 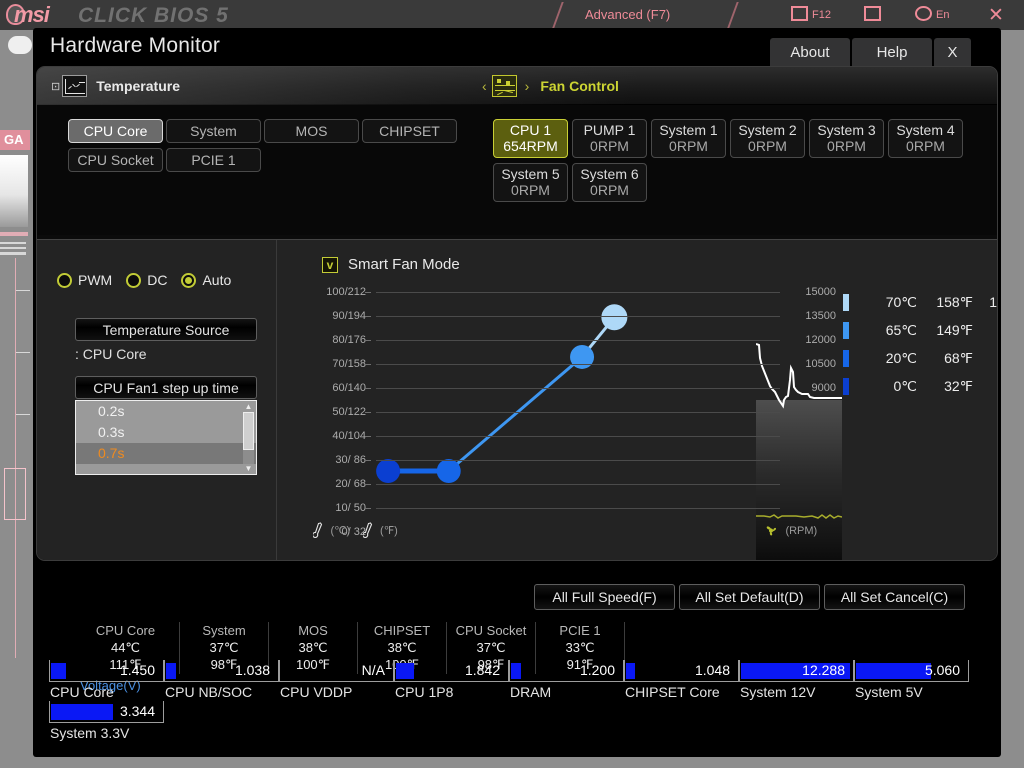 I want to click on temp-source-pcie-1: PCIE 1, so click(x=213, y=160).